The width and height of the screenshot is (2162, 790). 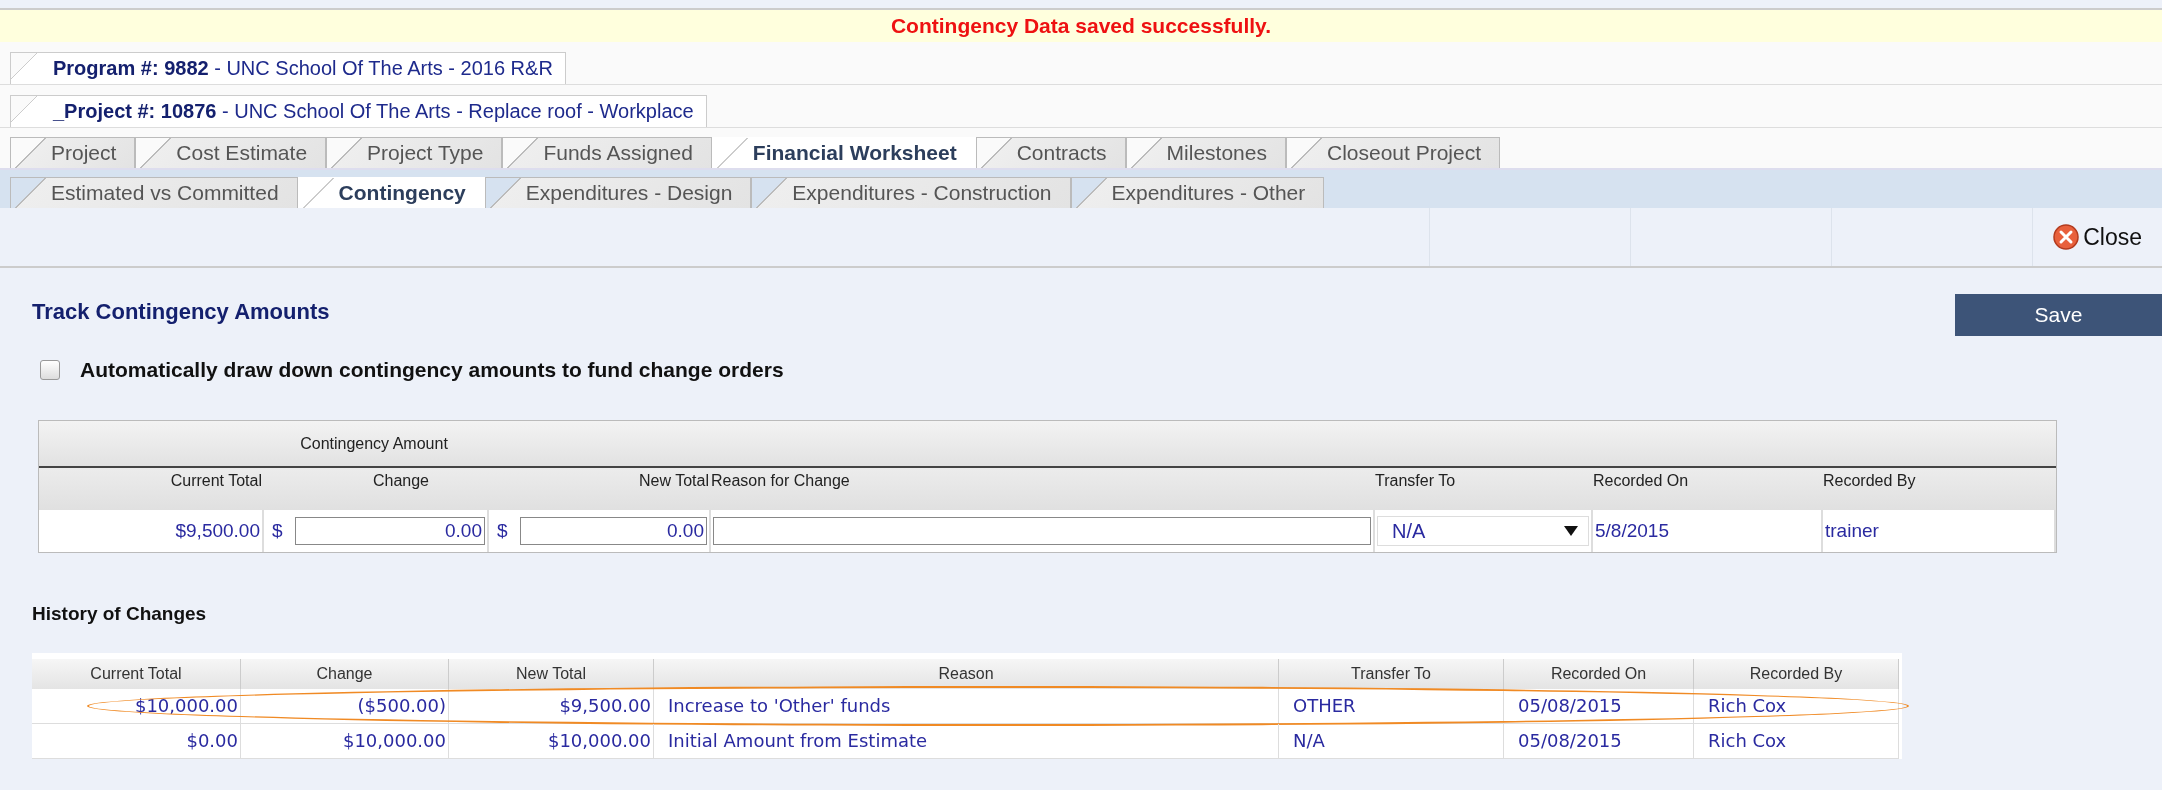 I want to click on tab: Financial Worksheet, so click(x=843, y=152).